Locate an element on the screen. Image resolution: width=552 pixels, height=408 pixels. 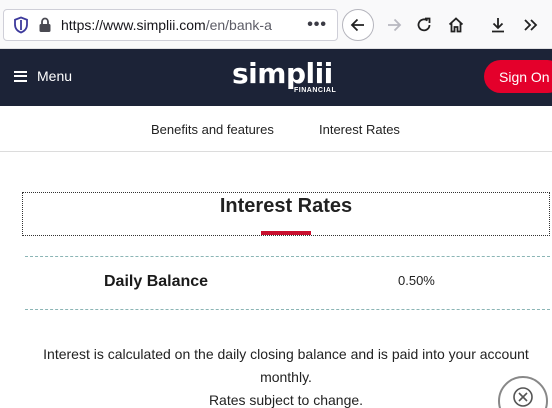
download-button is located at coordinates (498, 25).